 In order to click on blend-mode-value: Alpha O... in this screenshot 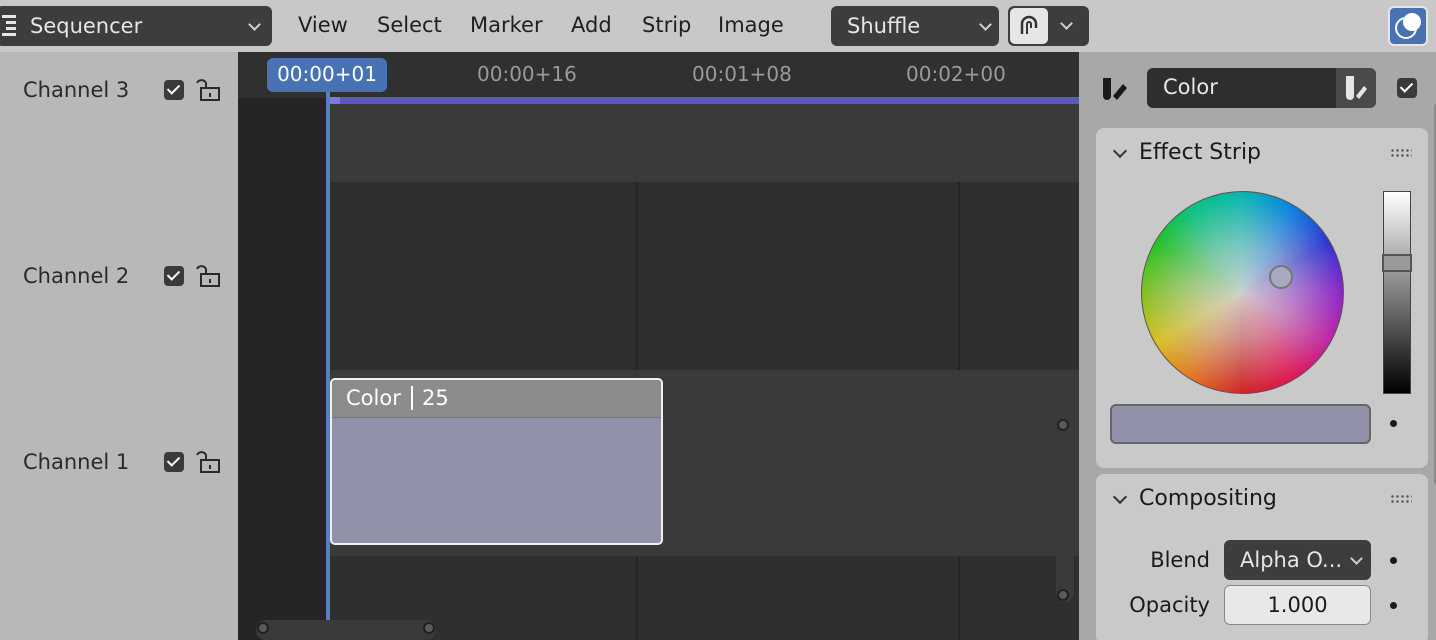, I will do `click(1291, 560)`.